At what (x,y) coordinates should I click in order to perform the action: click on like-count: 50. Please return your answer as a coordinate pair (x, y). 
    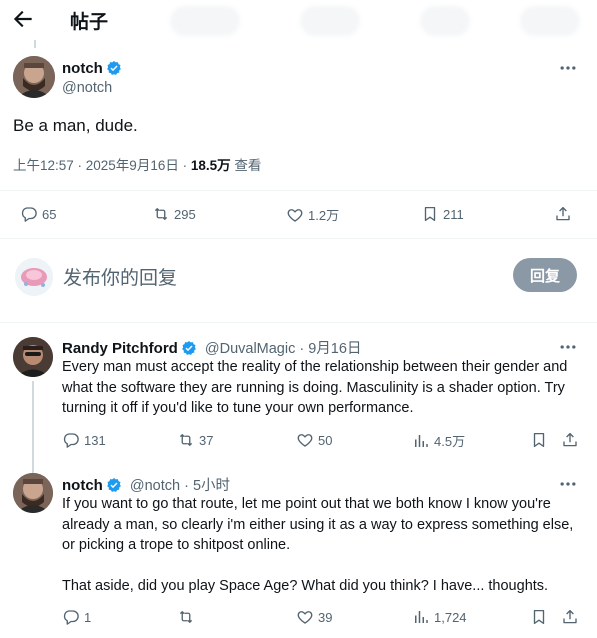
    Looking at the image, I should click on (325, 440).